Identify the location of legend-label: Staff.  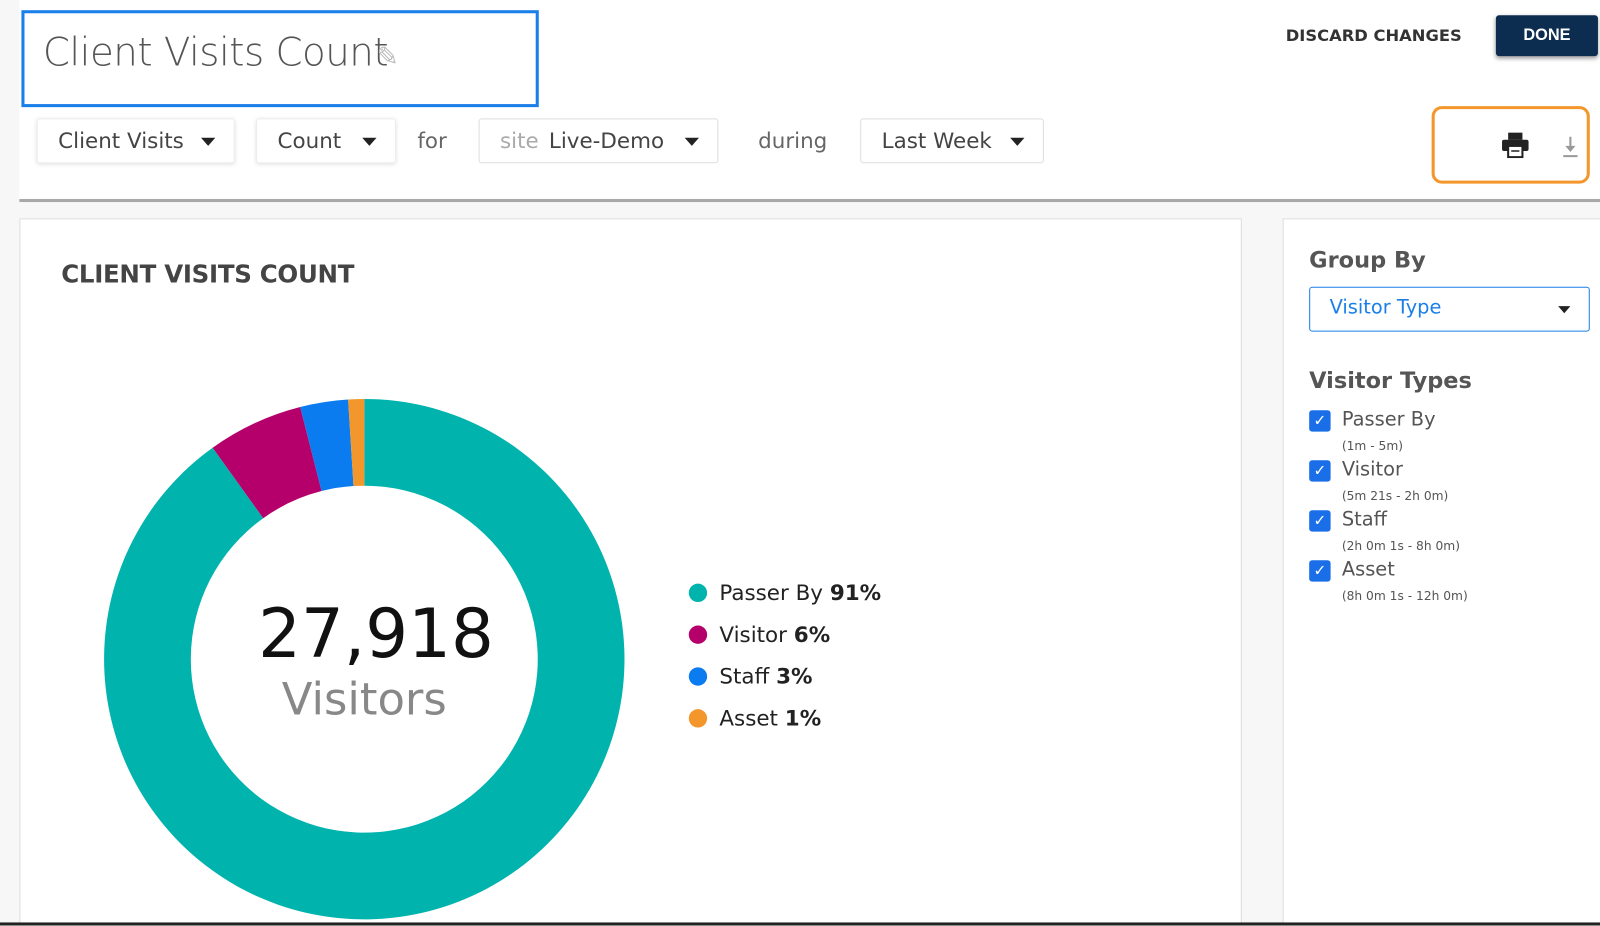
(744, 676).